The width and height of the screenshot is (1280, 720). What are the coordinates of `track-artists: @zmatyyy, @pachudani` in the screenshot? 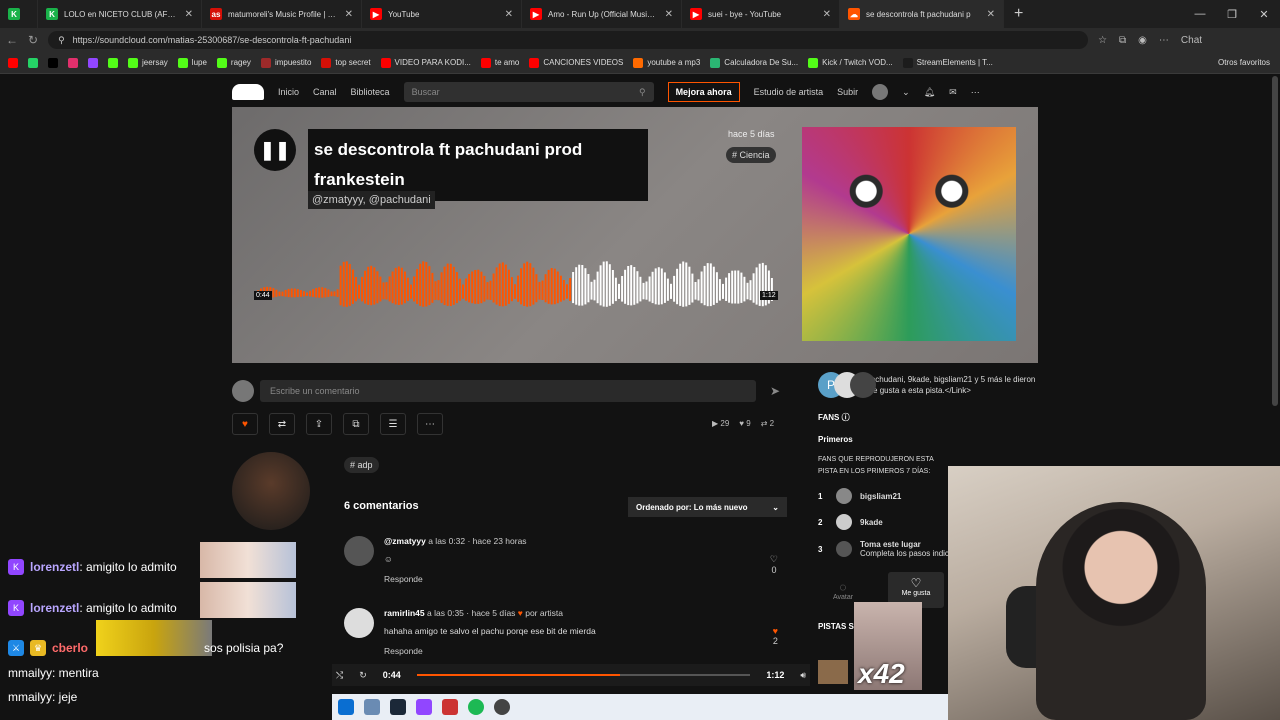 It's located at (371, 200).